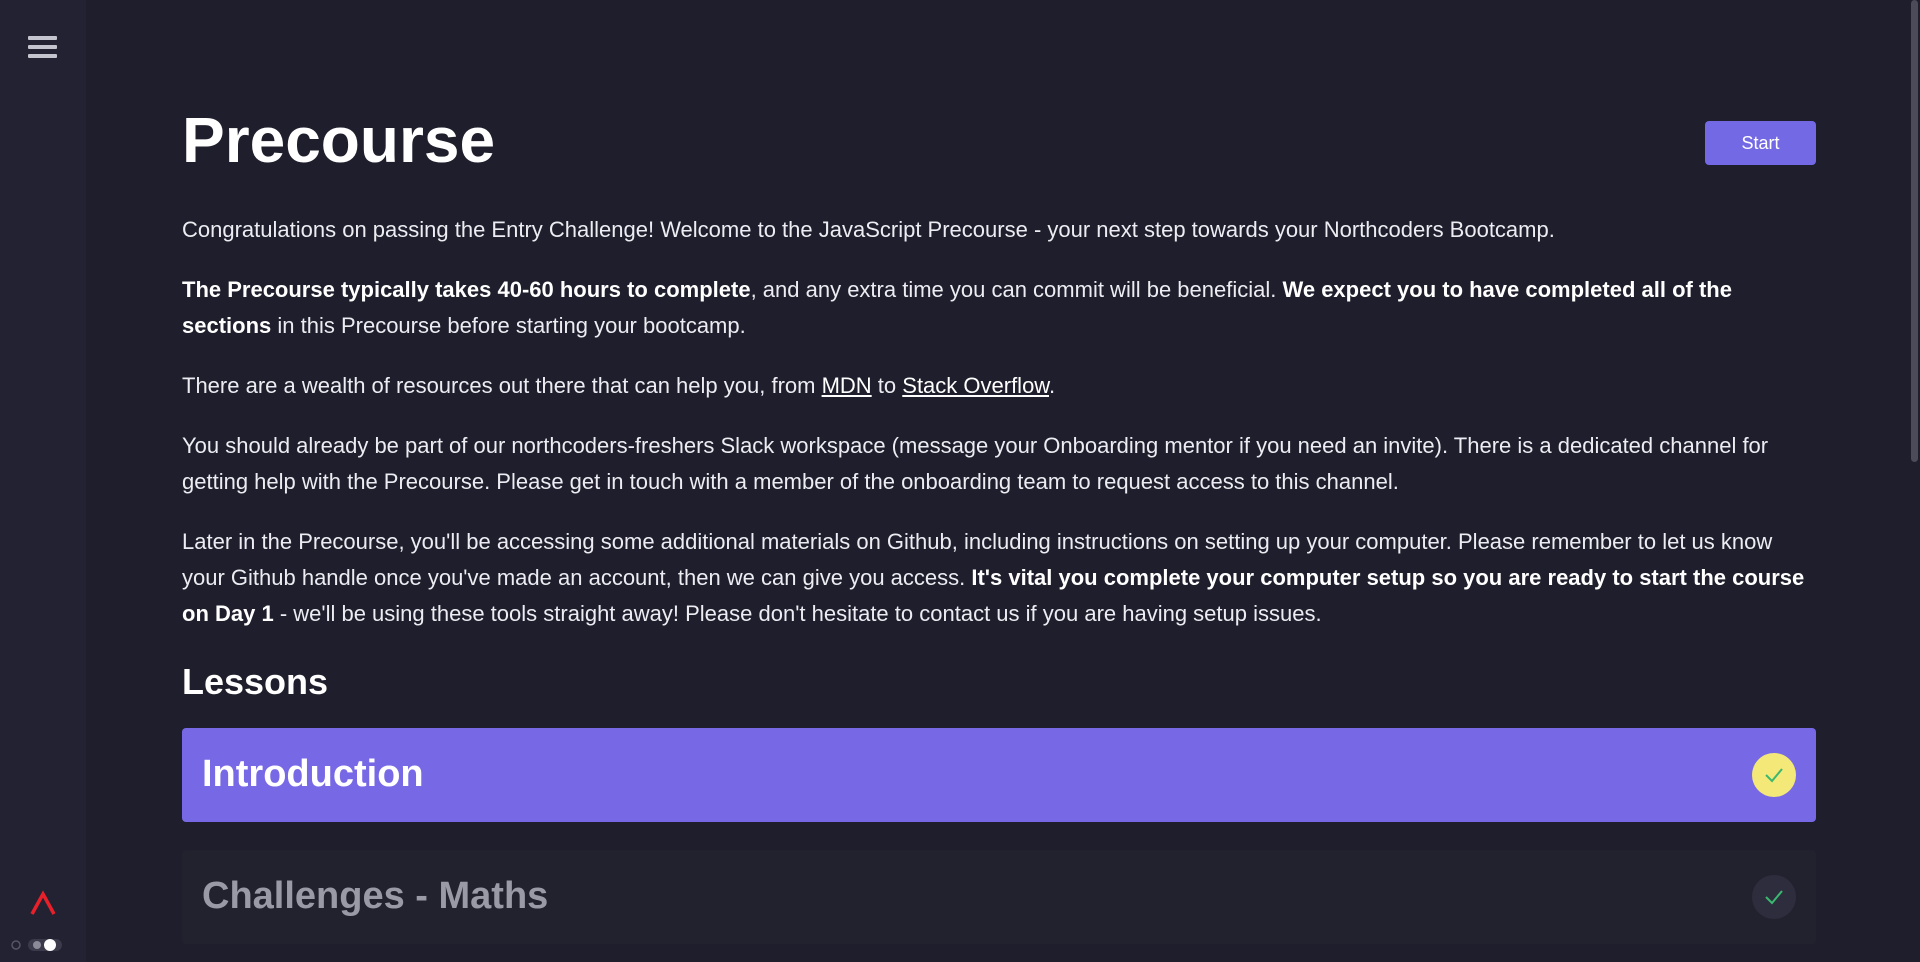 The image size is (1920, 962). I want to click on lesson-card-introduction: Introduction, so click(999, 775).